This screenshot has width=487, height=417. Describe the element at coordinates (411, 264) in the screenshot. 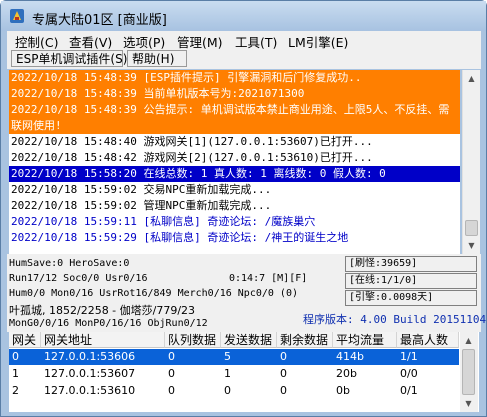

I see `refresh-monster-count: [刷怪:39659]` at that location.